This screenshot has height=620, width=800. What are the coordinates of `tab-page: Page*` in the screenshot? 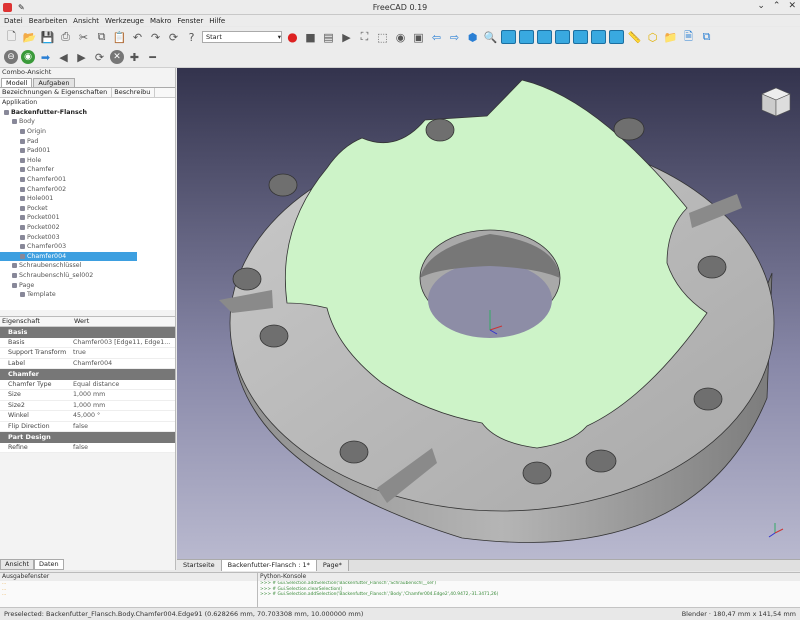 It's located at (332, 565).